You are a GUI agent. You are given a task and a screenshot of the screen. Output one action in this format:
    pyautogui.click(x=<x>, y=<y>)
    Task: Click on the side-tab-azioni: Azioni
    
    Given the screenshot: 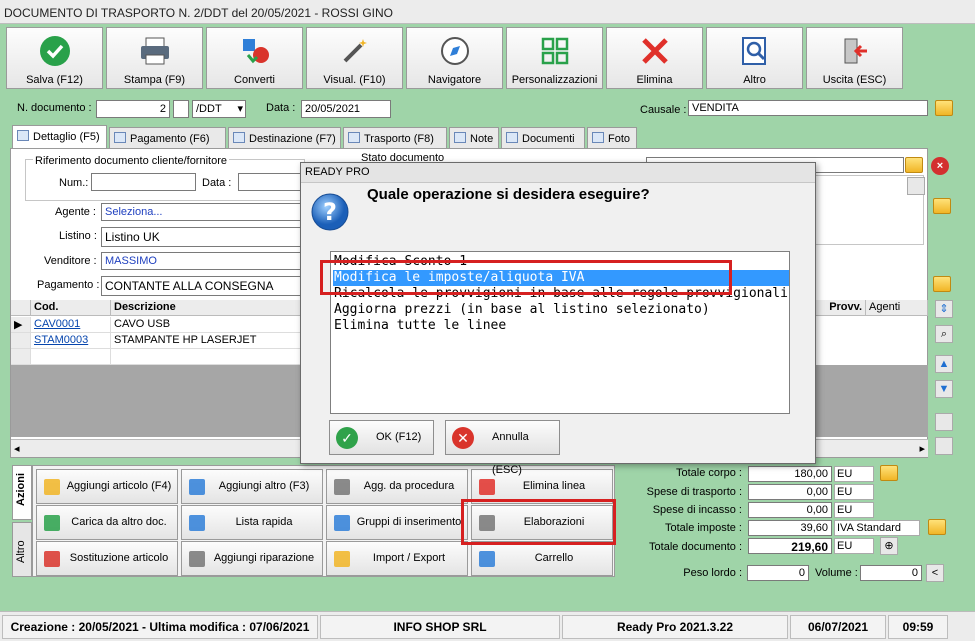 What is the action you would take?
    pyautogui.click(x=22, y=492)
    